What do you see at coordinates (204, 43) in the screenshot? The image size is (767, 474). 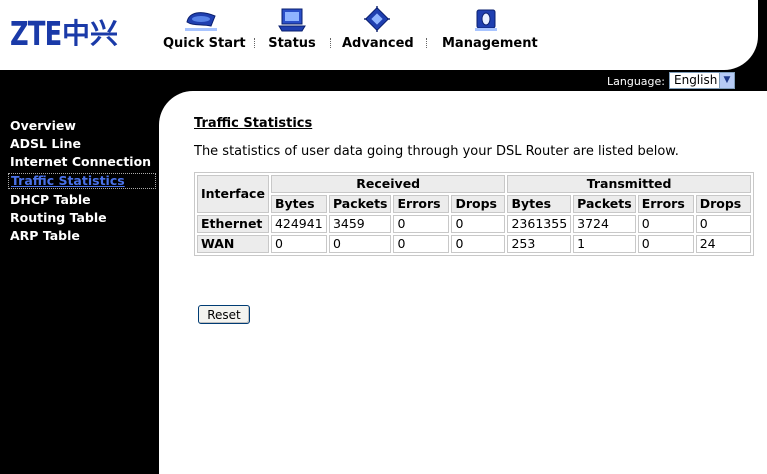 I see `nav-quick-start-label: Quick Start` at bounding box center [204, 43].